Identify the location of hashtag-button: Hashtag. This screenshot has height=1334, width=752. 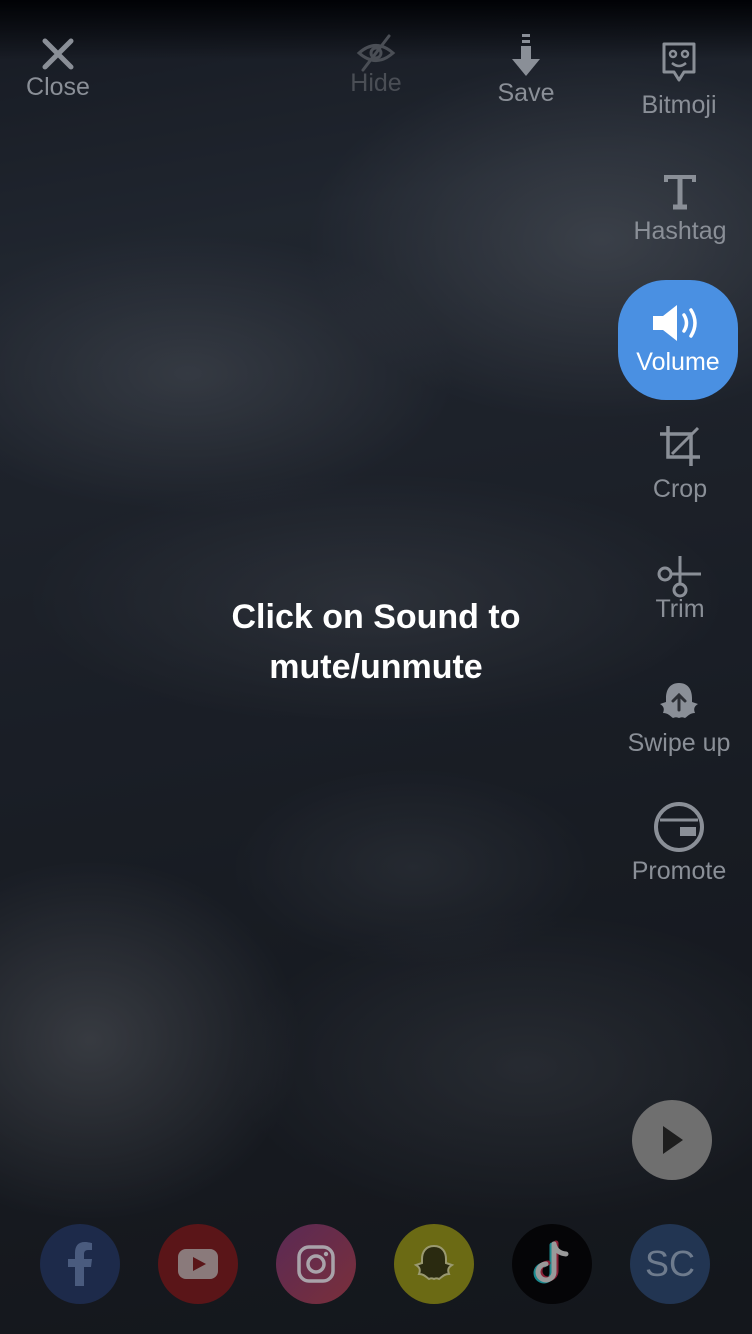
(680, 210).